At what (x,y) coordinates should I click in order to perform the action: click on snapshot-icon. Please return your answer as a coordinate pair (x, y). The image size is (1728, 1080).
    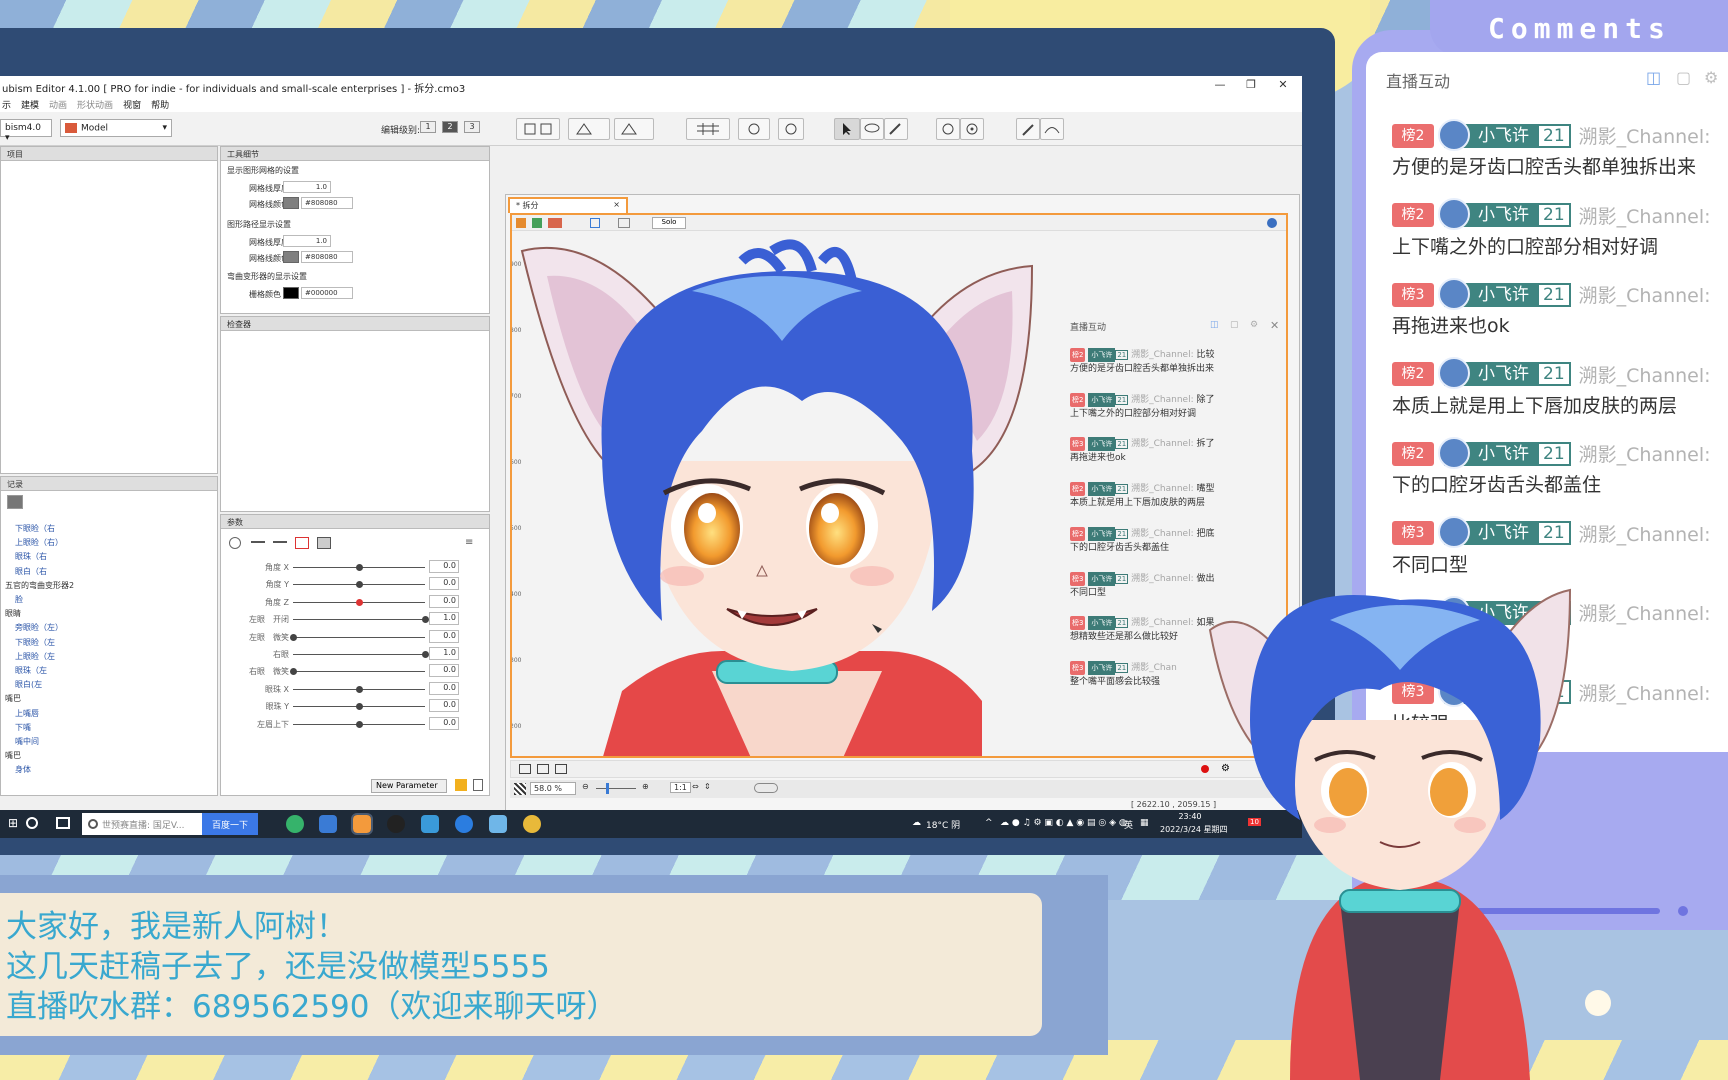
    Looking at the image, I should click on (543, 769).